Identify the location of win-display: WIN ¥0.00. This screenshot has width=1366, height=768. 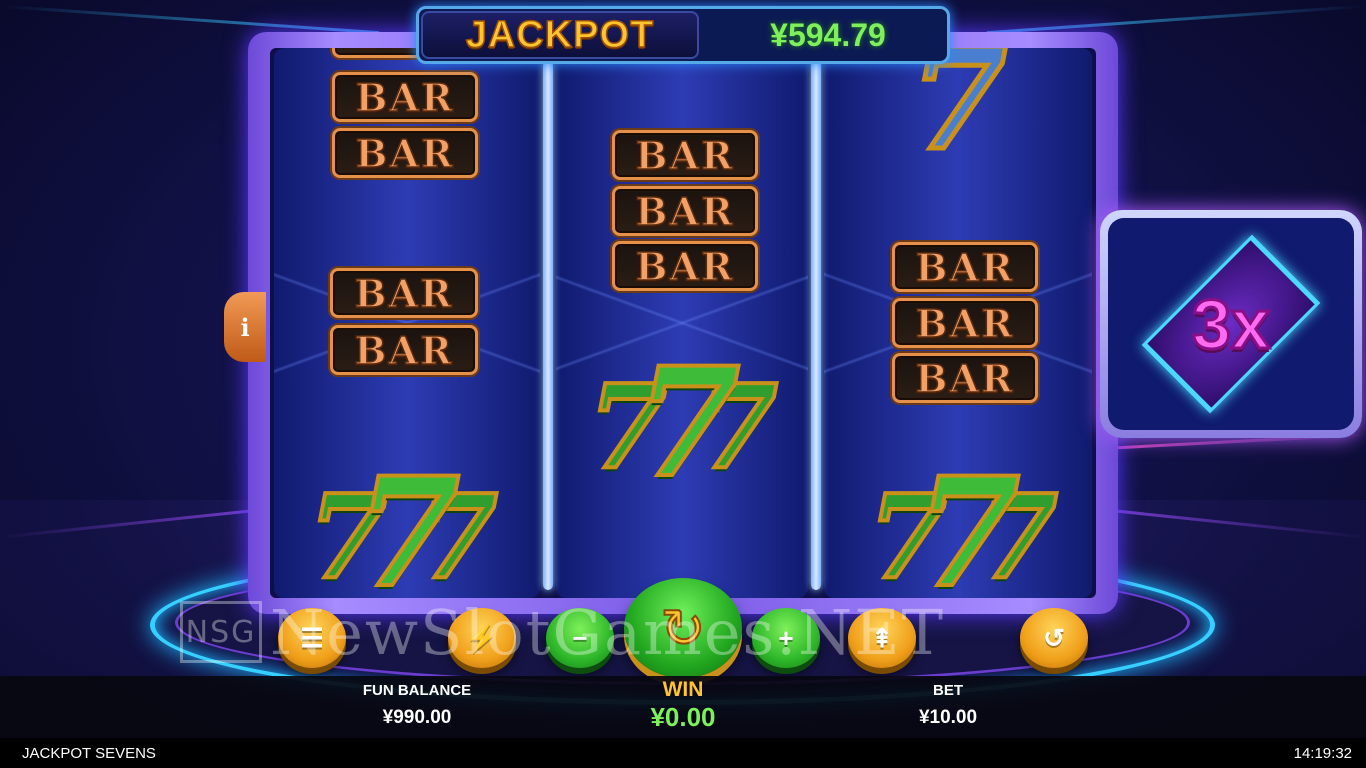
(683, 704).